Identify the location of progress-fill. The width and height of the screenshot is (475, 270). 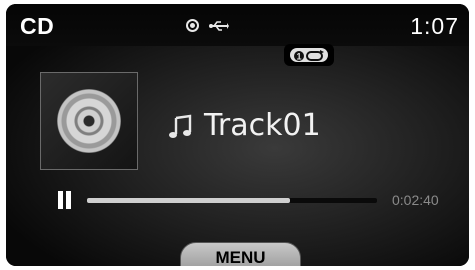
(188, 200).